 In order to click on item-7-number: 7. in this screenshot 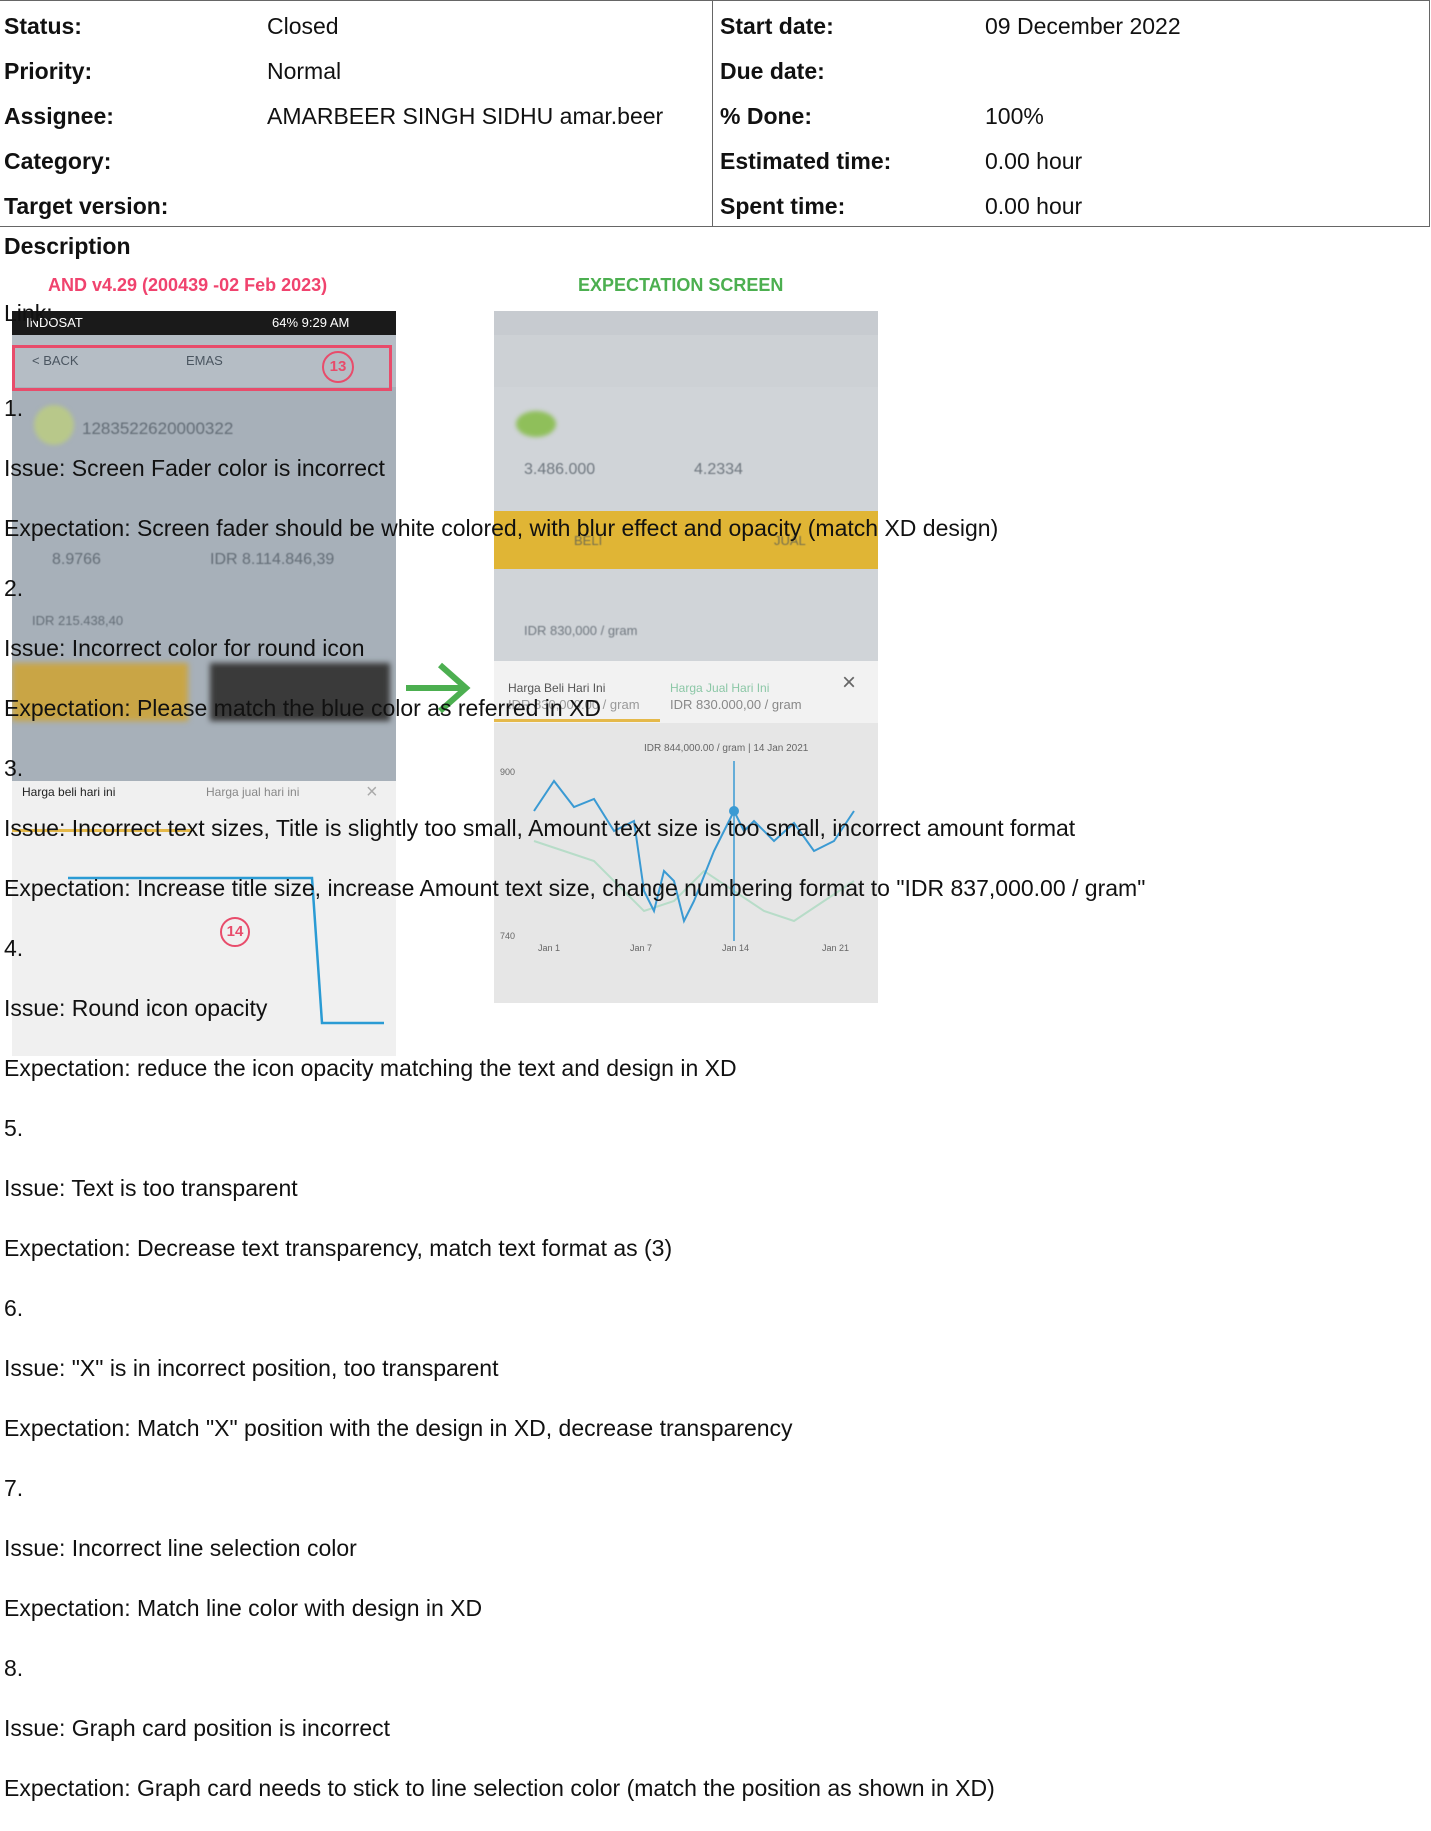, I will do `click(14, 1488)`.